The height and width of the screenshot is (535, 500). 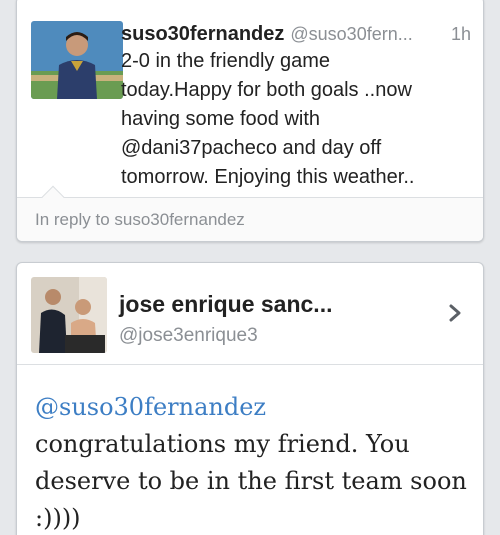 What do you see at coordinates (221, 119) in the screenshot?
I see `tweet-text-line: having some food with` at bounding box center [221, 119].